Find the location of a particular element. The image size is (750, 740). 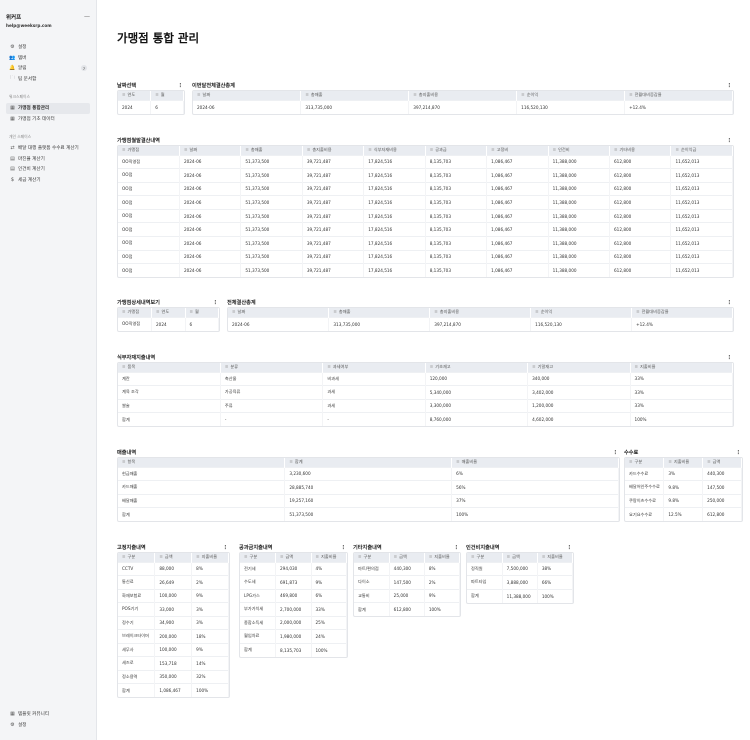

table-cell: 정직원 is located at coordinates (485, 568).